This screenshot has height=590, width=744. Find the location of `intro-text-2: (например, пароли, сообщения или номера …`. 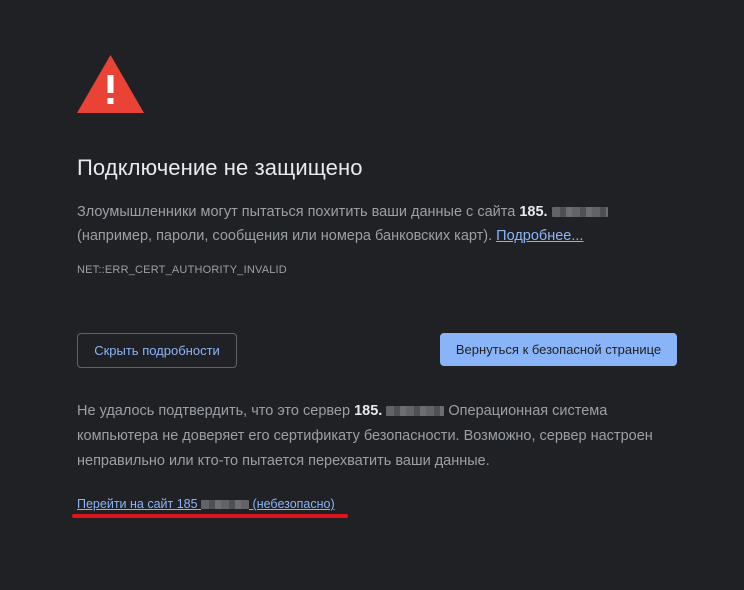

intro-text-2: (например, пароли, сообщения или номера … is located at coordinates (285, 236).